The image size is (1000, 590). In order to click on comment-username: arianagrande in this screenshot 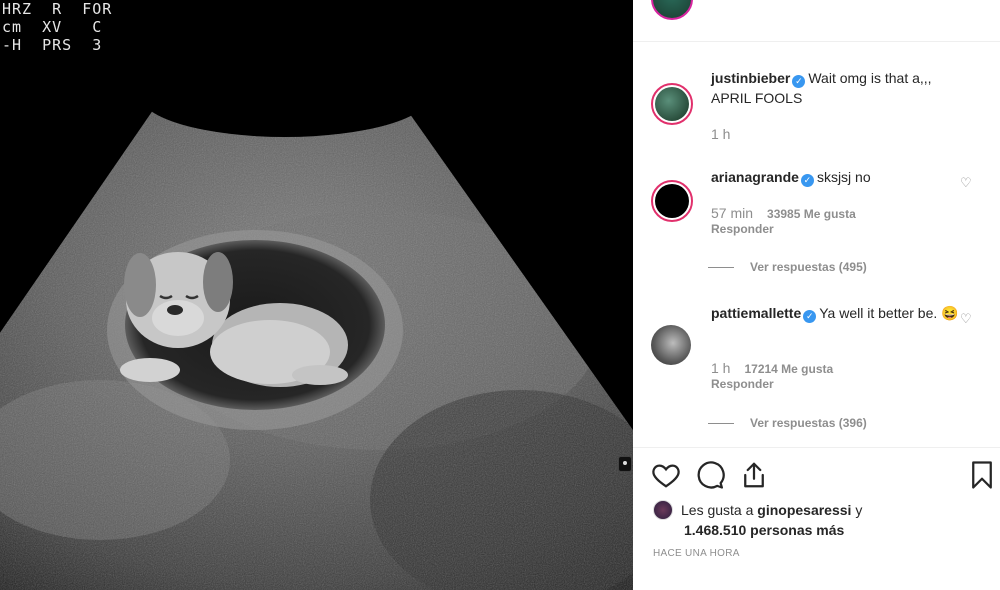, I will do `click(755, 177)`.